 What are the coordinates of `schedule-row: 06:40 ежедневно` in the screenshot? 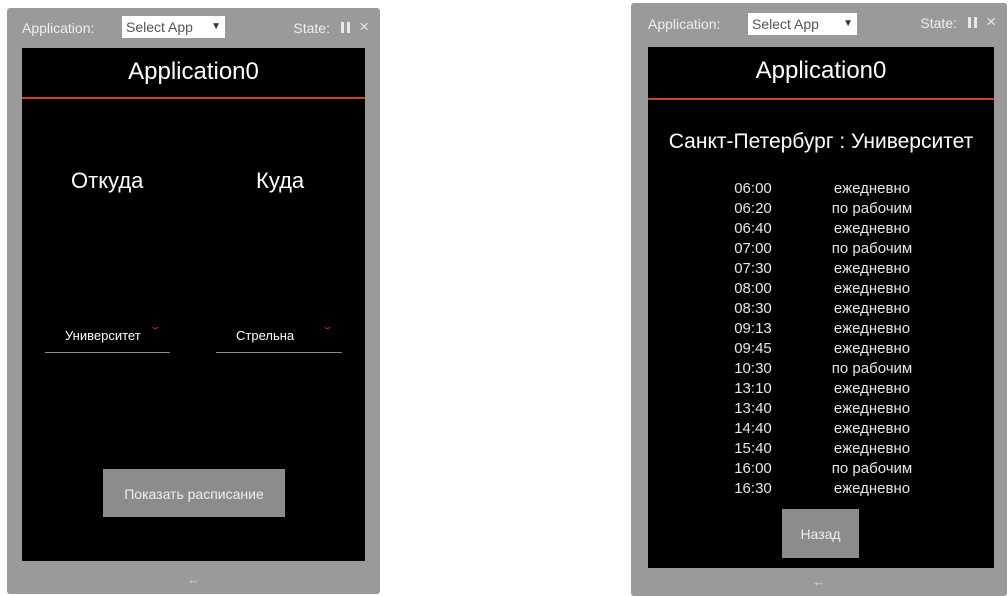 It's located at (821, 229).